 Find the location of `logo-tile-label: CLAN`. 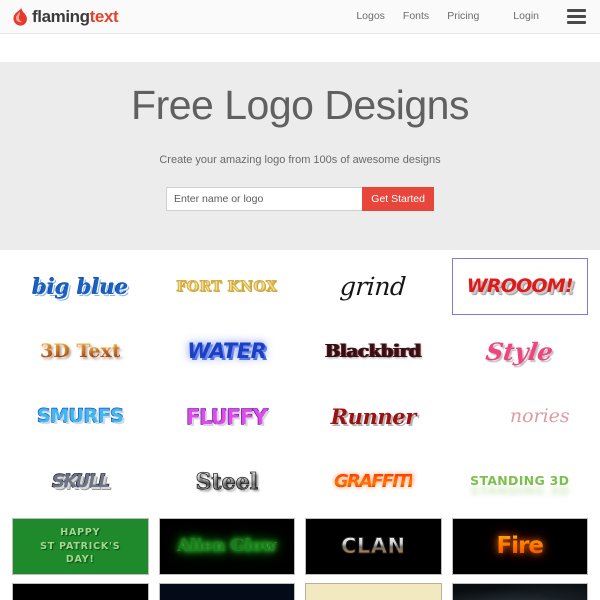

logo-tile-label: CLAN is located at coordinates (373, 546).